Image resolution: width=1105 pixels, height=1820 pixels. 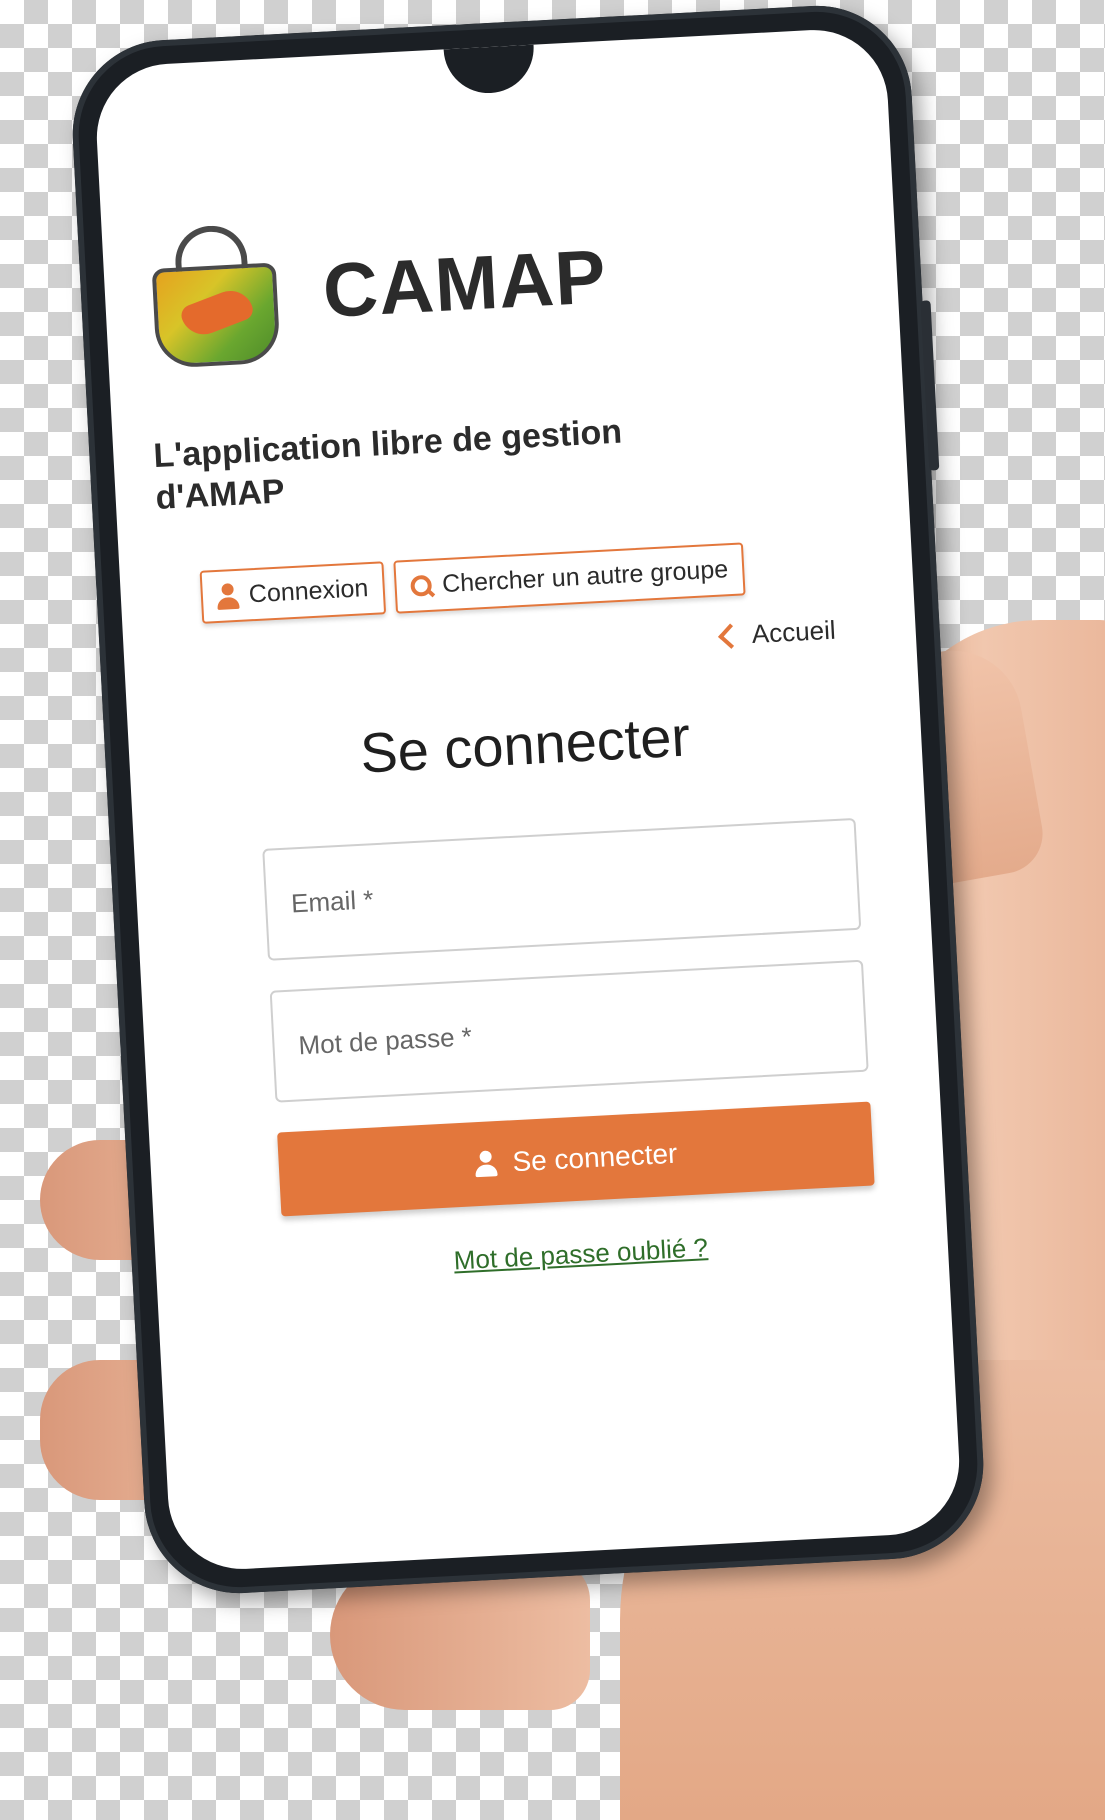 I want to click on password-field: Mot de passe *, so click(x=569, y=1031).